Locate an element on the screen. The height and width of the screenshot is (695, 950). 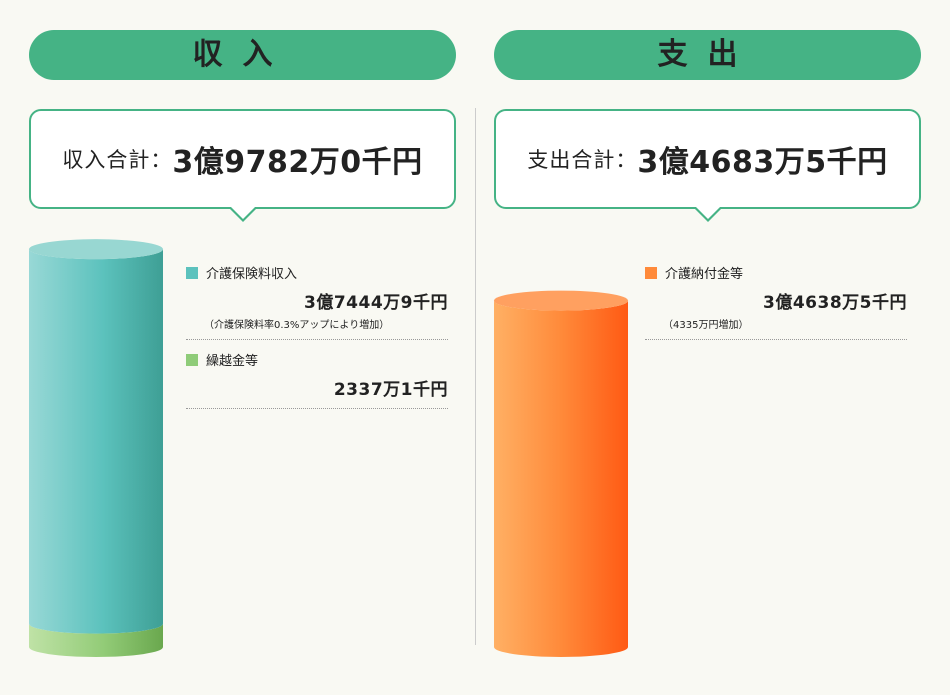
legend-label: 繰越金等 is located at coordinates (232, 361).